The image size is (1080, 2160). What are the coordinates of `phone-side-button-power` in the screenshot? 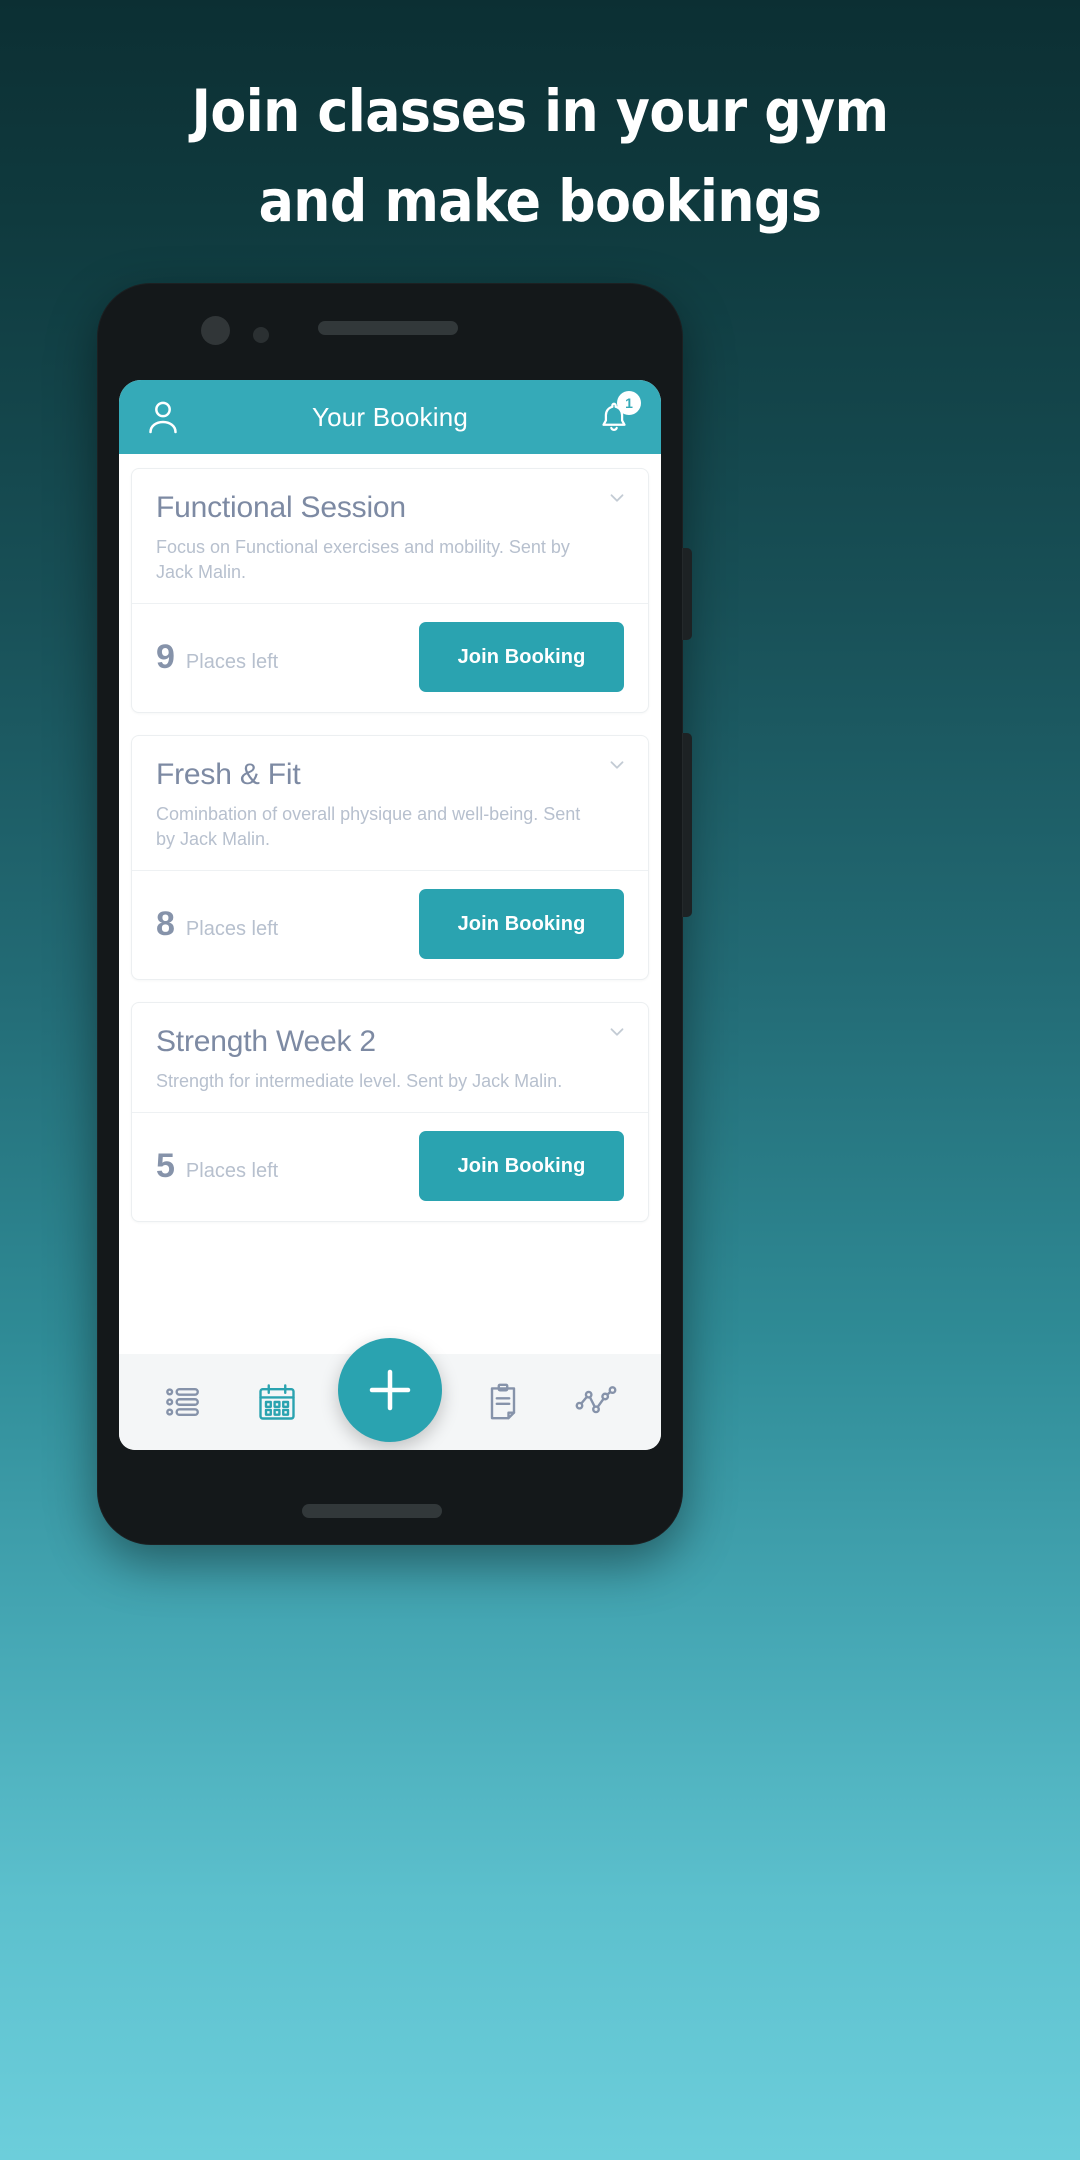 It's located at (687, 825).